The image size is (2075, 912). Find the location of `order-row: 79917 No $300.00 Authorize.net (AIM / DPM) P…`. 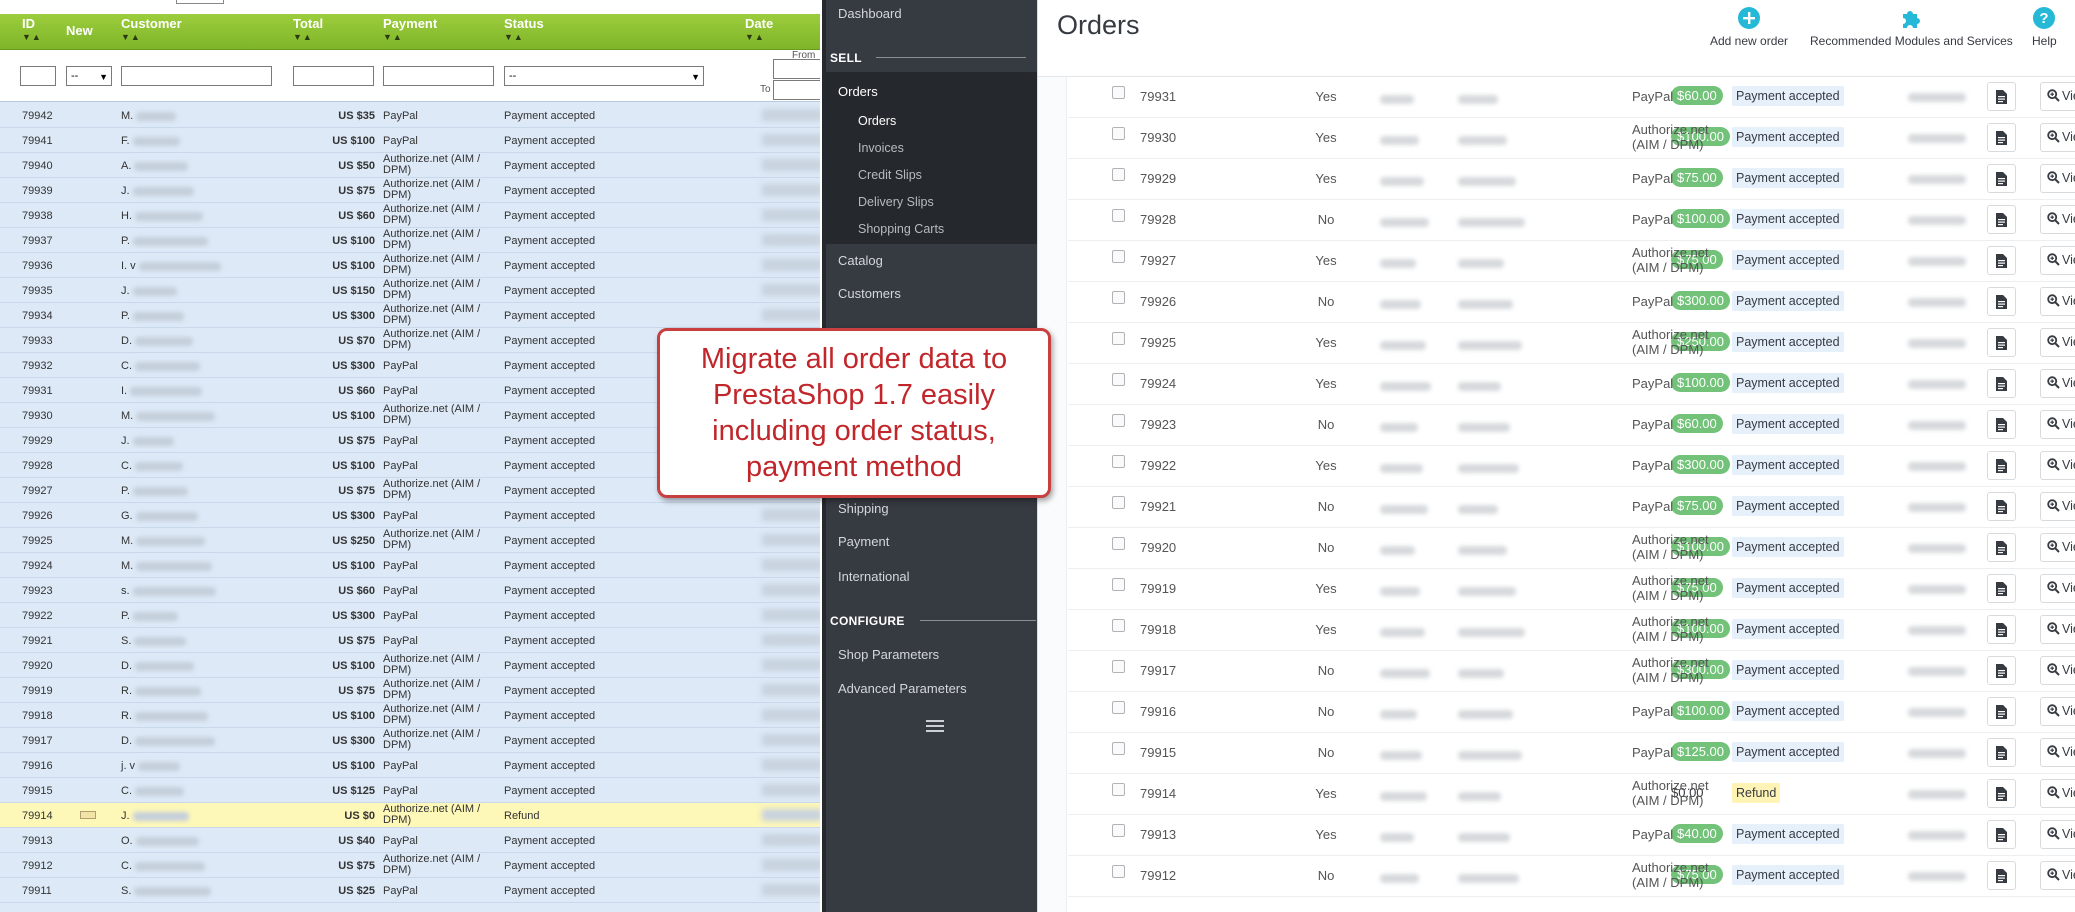

order-row: 79917 No $300.00 Authorize.net (AIM / DPM) P… is located at coordinates (1571, 671).